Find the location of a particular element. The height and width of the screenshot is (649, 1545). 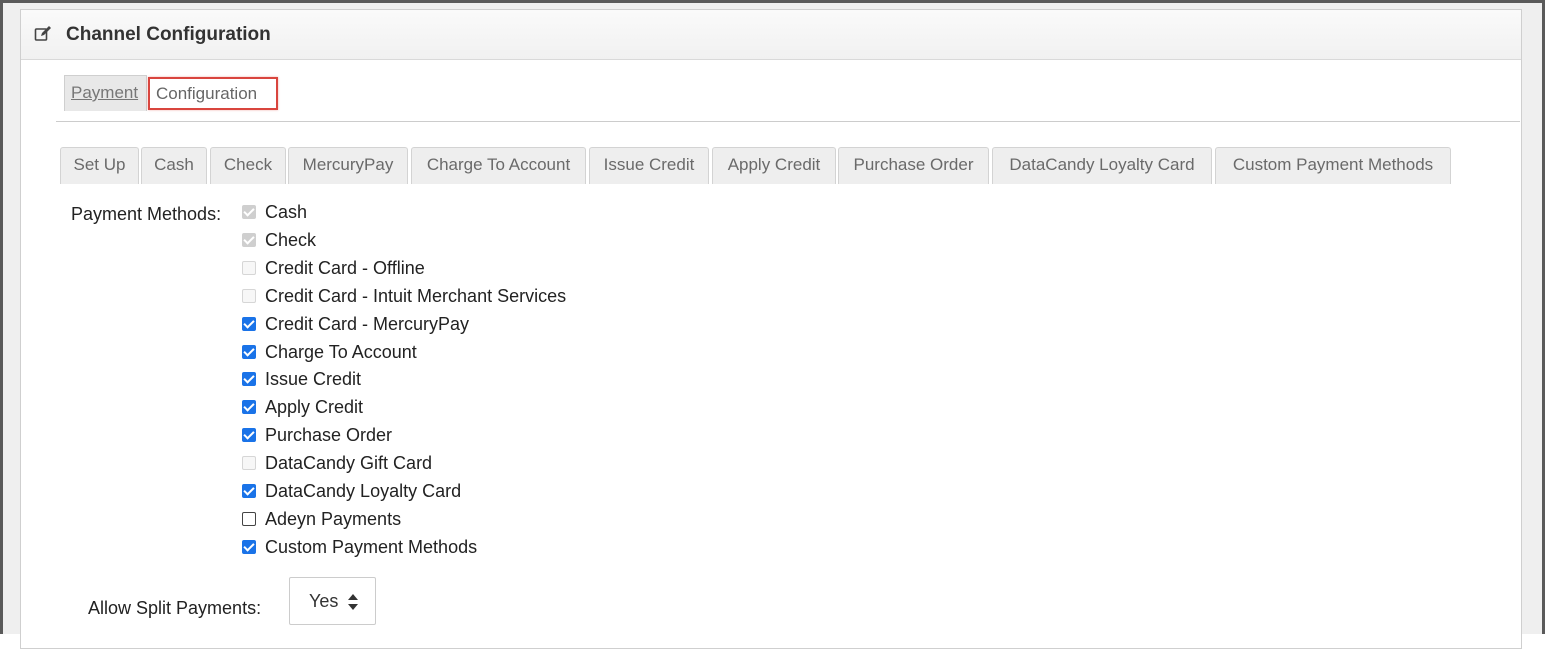

payment-method-label: Issue Credit is located at coordinates (313, 379).